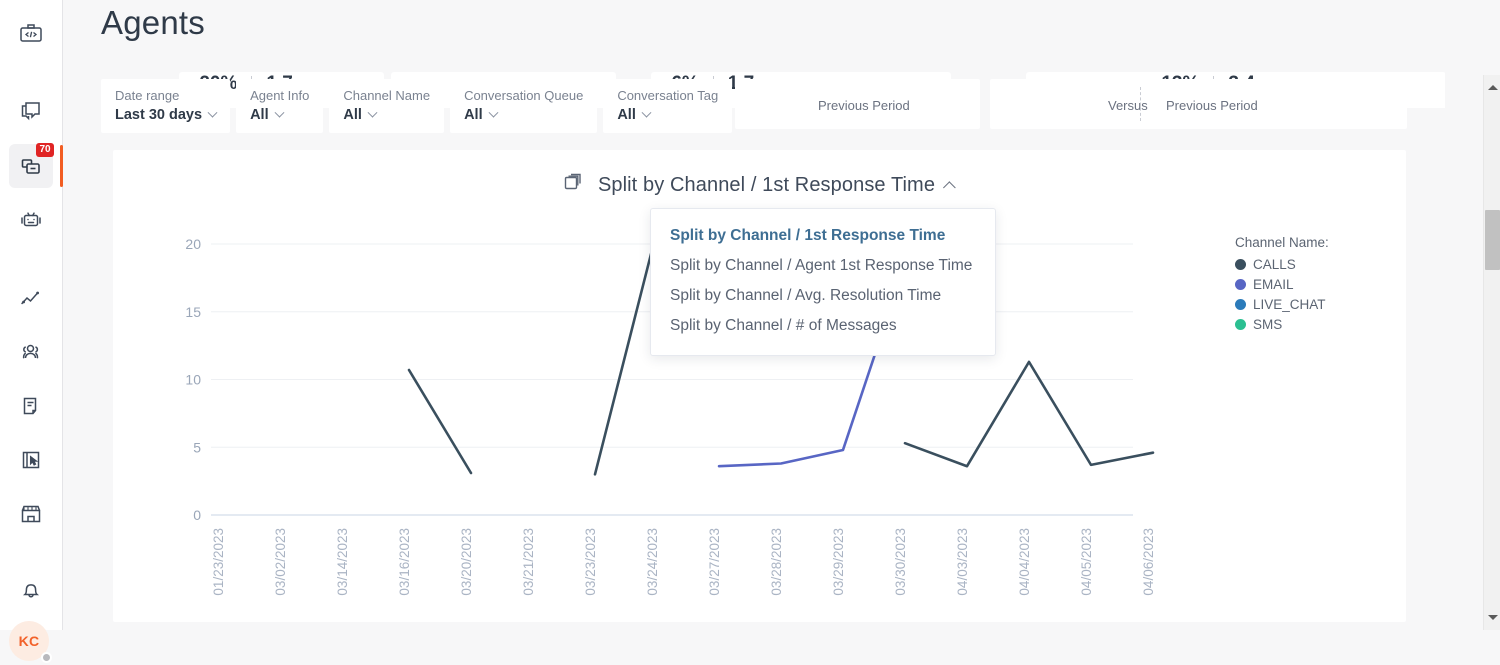 This screenshot has width=1500, height=665. What do you see at coordinates (466, 562) in the screenshot?
I see `x-axis-tick-label: 03/20/2023` at bounding box center [466, 562].